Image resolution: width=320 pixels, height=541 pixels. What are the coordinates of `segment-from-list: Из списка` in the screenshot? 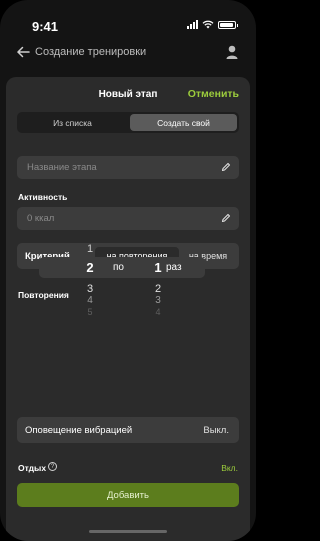 It's located at (72, 122).